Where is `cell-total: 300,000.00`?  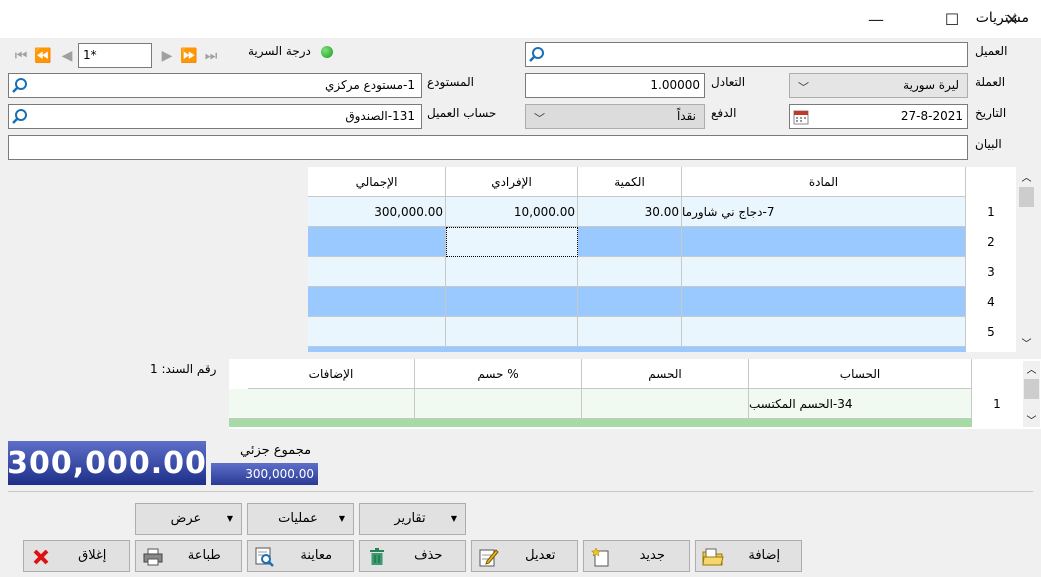
cell-total: 300,000.00 is located at coordinates (377, 212).